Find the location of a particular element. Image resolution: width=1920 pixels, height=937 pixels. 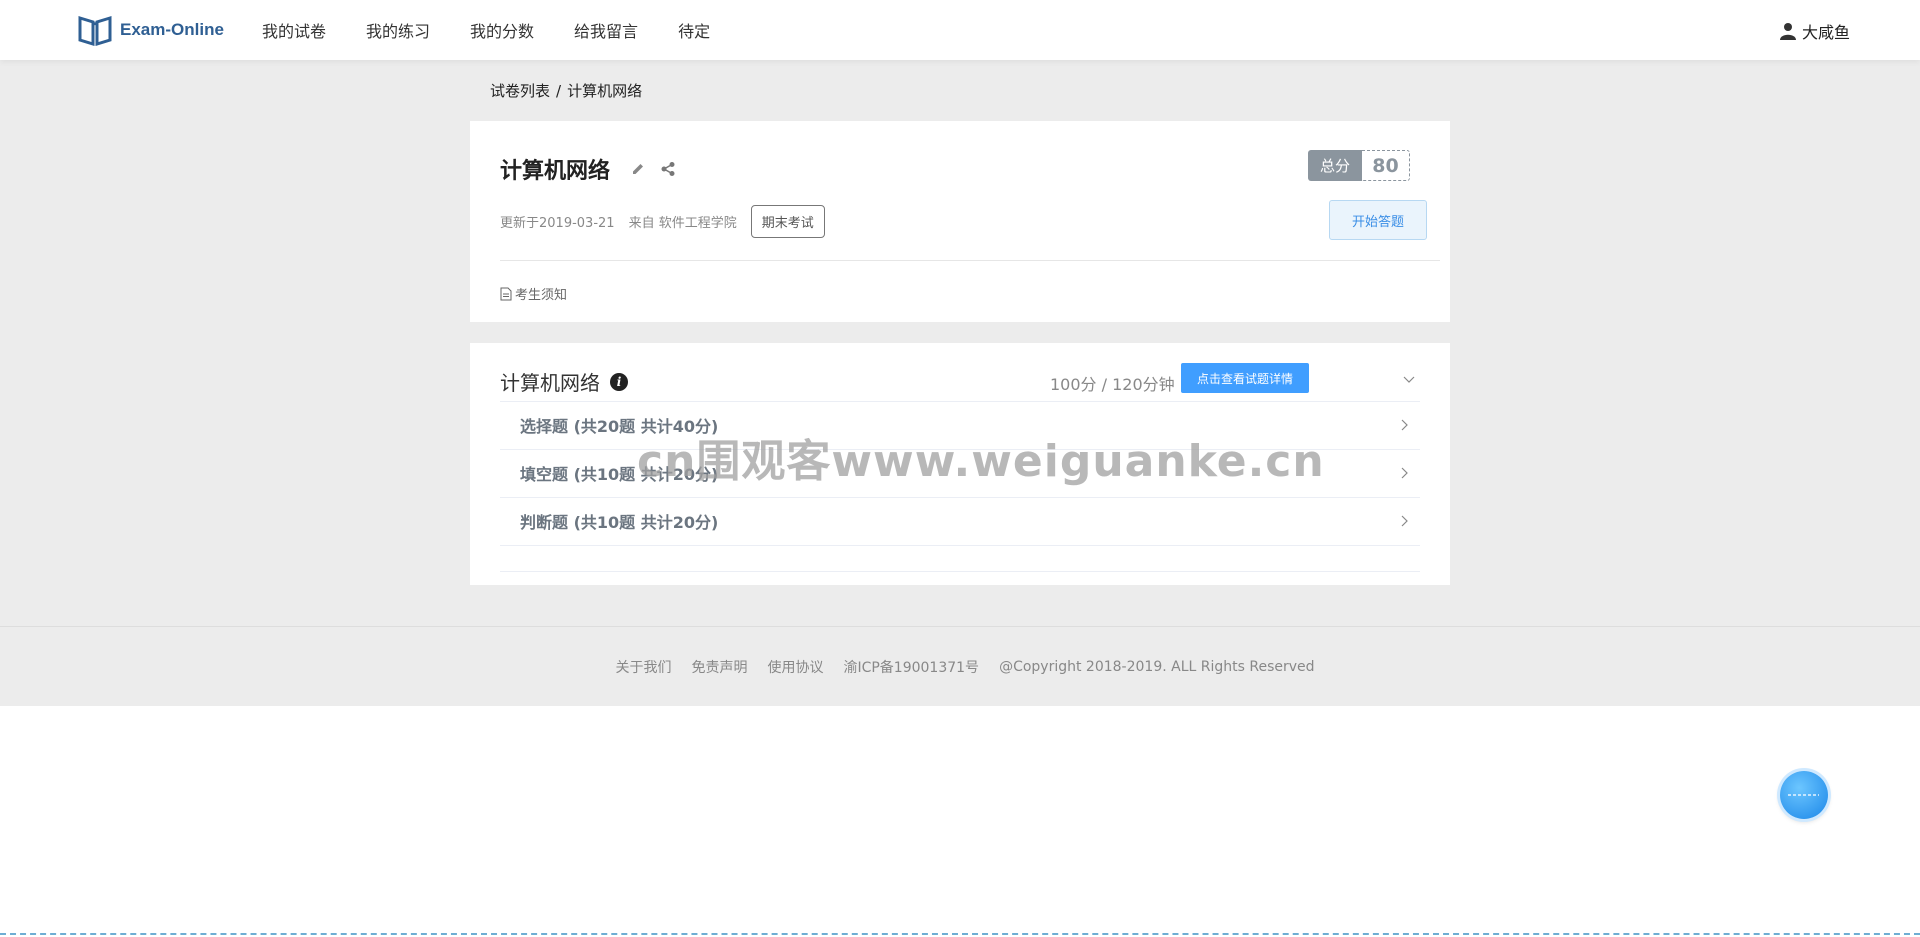

floating-action-button is located at coordinates (1804, 795).